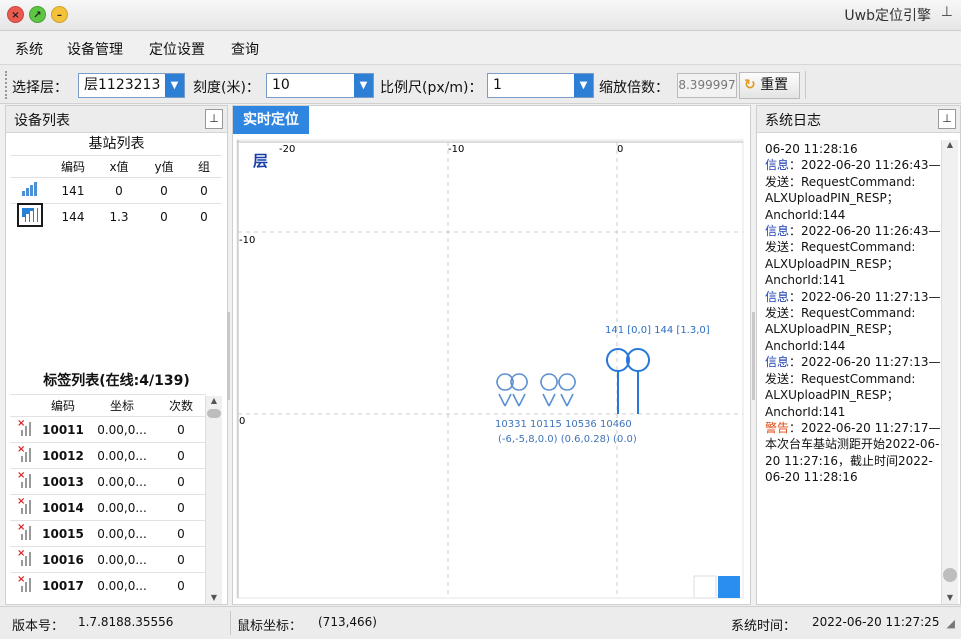 This screenshot has height=639, width=961. What do you see at coordinates (497, 85) in the screenshot?
I see `ratio-select-value: 1` at bounding box center [497, 85].